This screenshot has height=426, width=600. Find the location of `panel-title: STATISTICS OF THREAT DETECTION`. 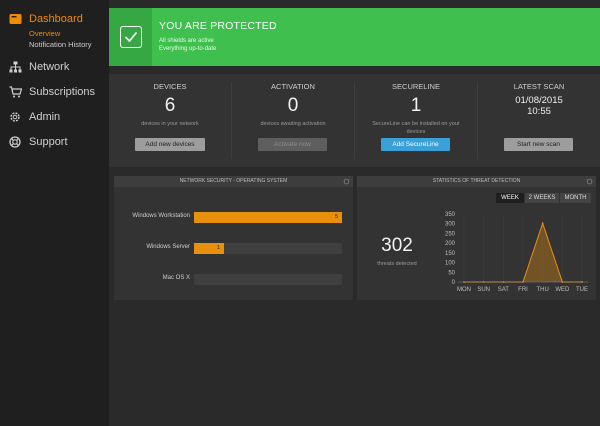

panel-title: STATISTICS OF THREAT DETECTION is located at coordinates (476, 181).